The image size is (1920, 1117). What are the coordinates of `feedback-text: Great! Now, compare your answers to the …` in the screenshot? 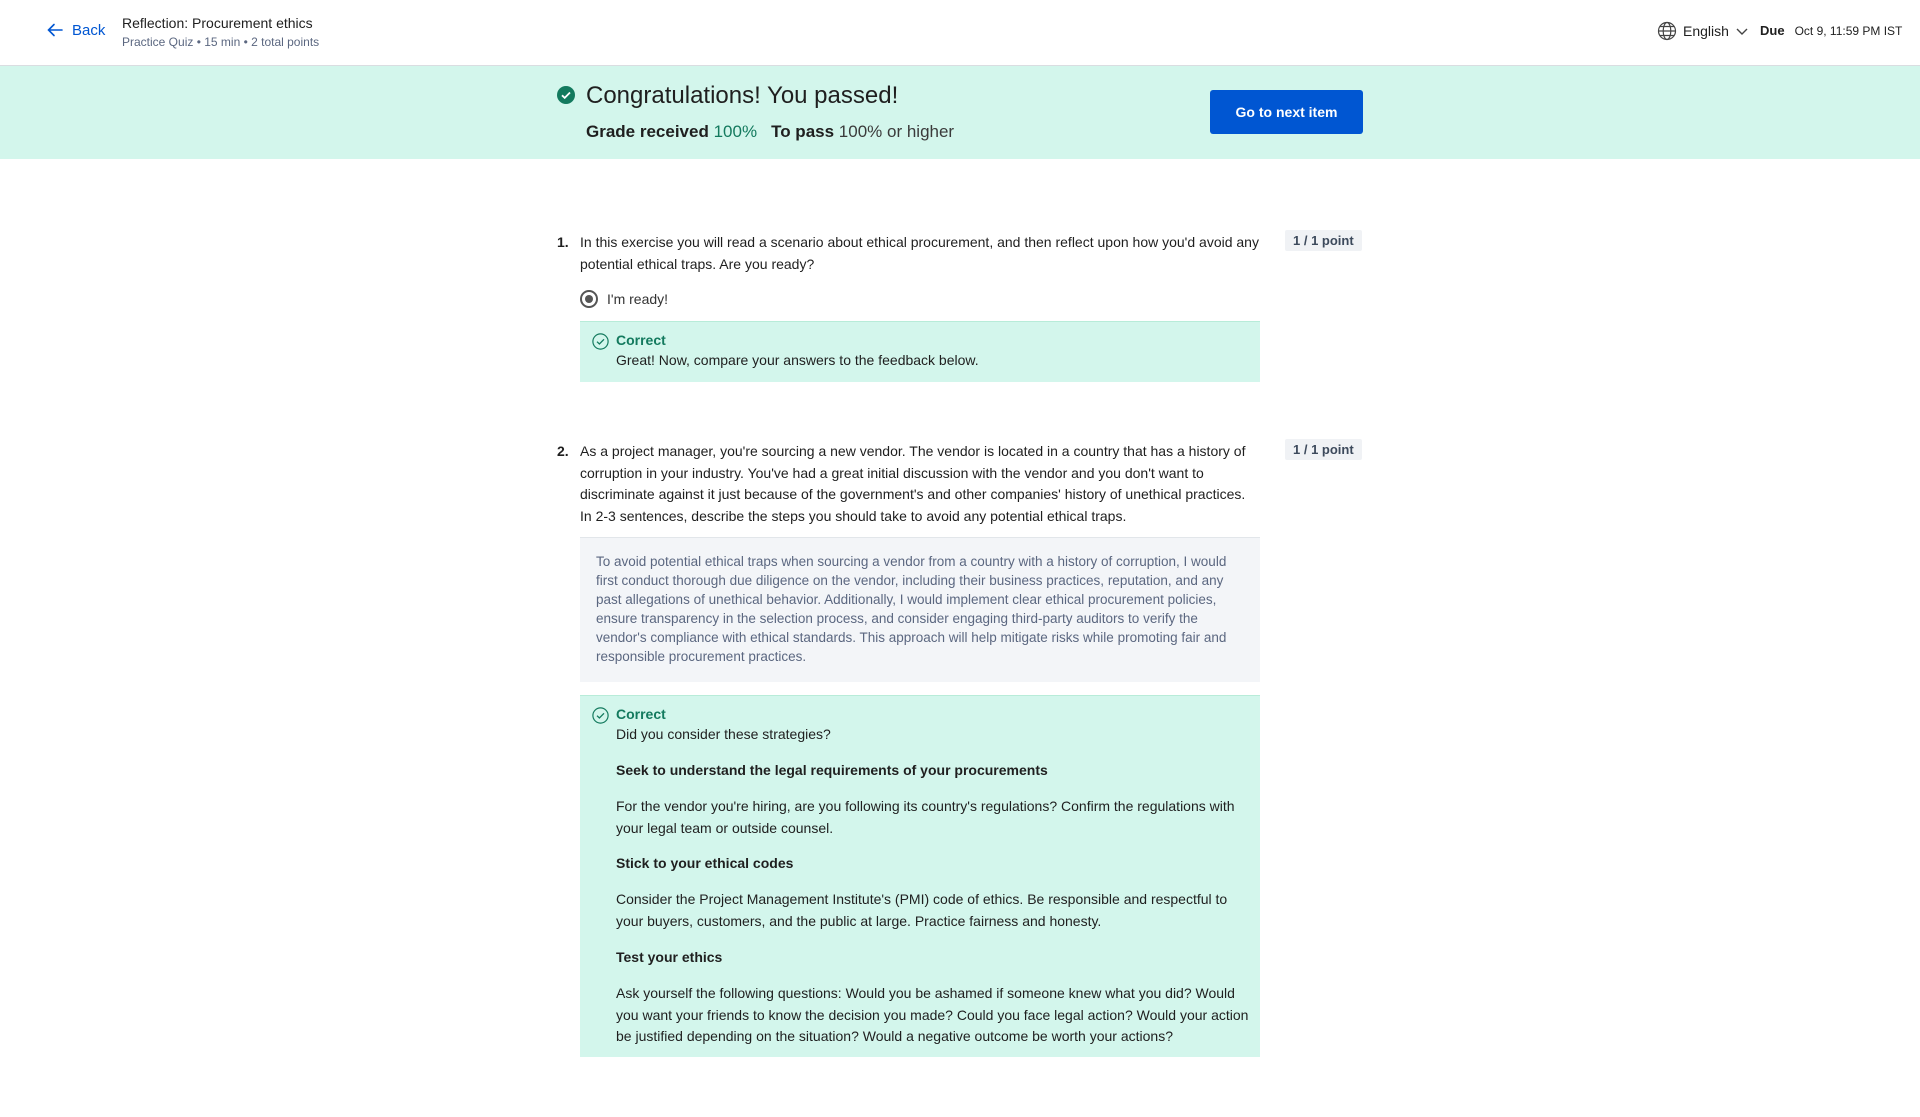 It's located at (797, 360).